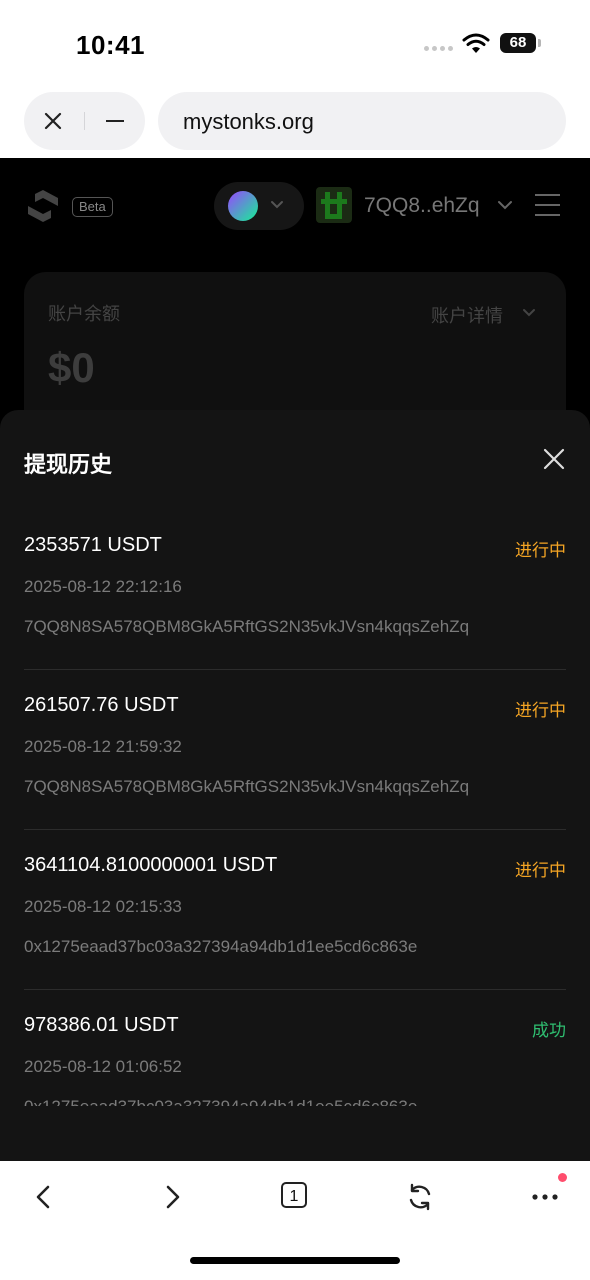  I want to click on solana-icon, so click(243, 206).